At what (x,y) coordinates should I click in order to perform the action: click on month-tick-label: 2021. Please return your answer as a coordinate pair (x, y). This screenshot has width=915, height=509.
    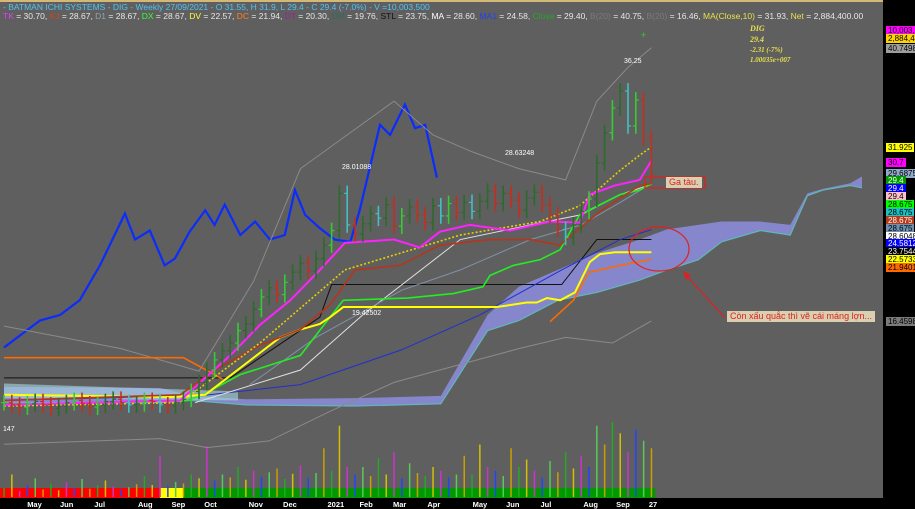
    Looking at the image, I should click on (336, 504).